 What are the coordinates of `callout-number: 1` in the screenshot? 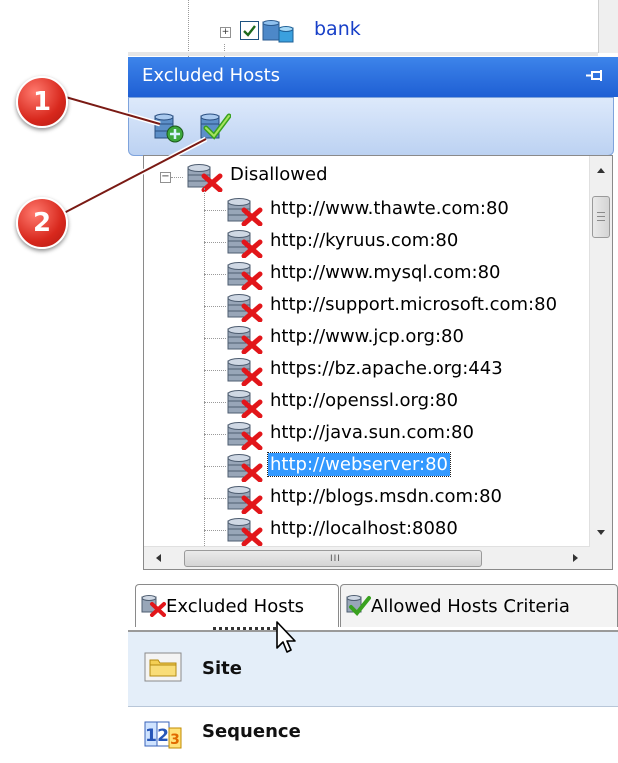 It's located at (42, 102).